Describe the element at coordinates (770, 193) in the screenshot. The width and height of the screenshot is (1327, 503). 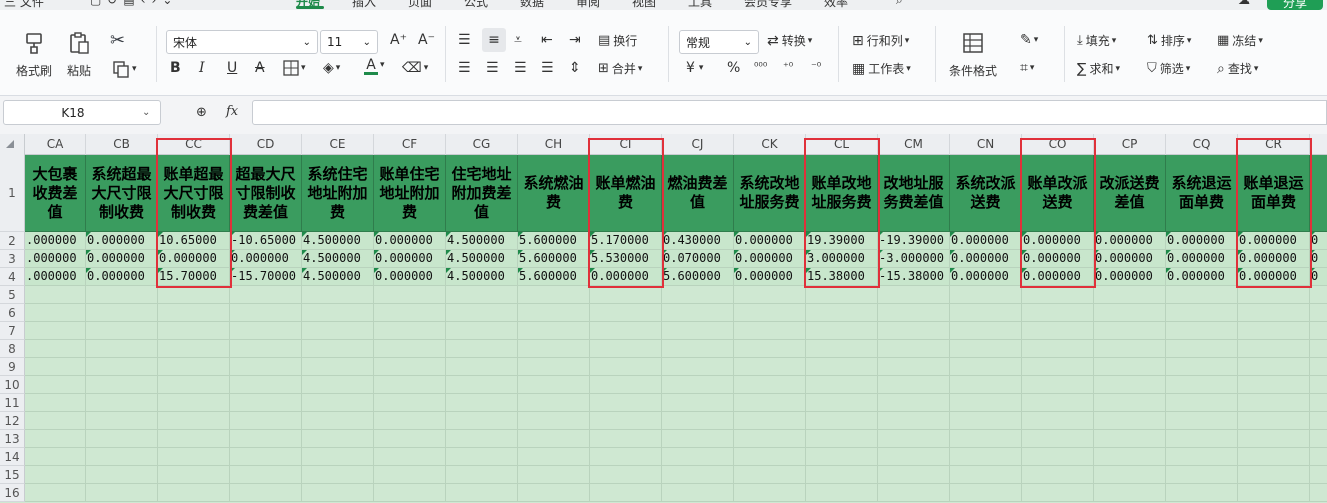
I see `header-cell-ck: 系统改地址服务费` at that location.